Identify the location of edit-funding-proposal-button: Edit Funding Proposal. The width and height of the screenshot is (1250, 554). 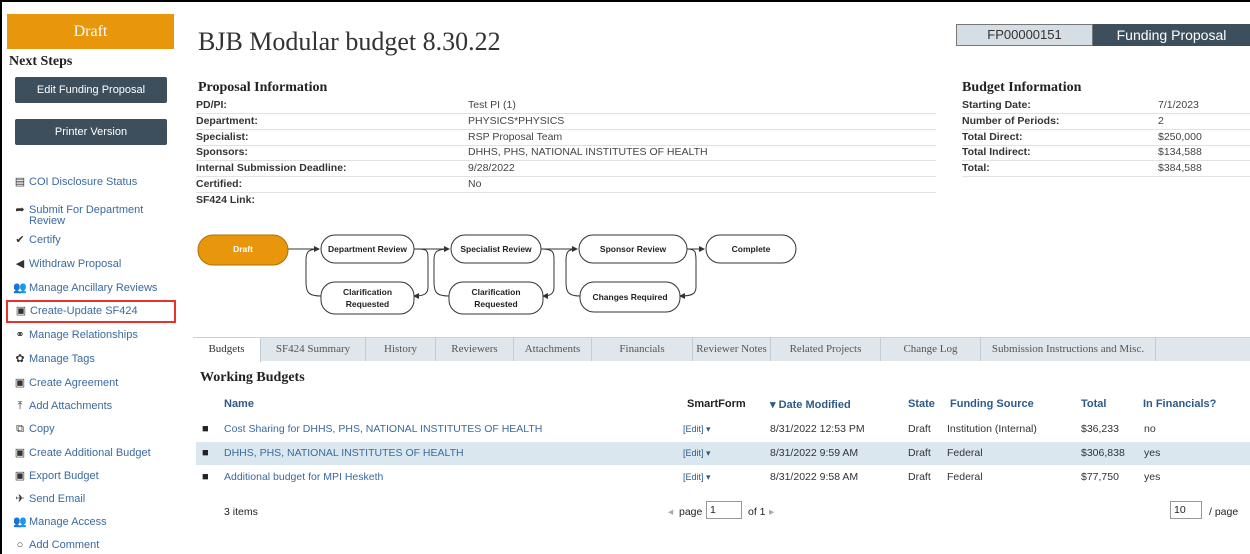
(91, 90).